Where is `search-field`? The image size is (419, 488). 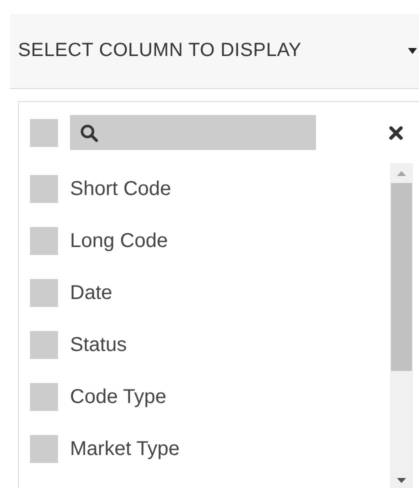 search-field is located at coordinates (193, 132).